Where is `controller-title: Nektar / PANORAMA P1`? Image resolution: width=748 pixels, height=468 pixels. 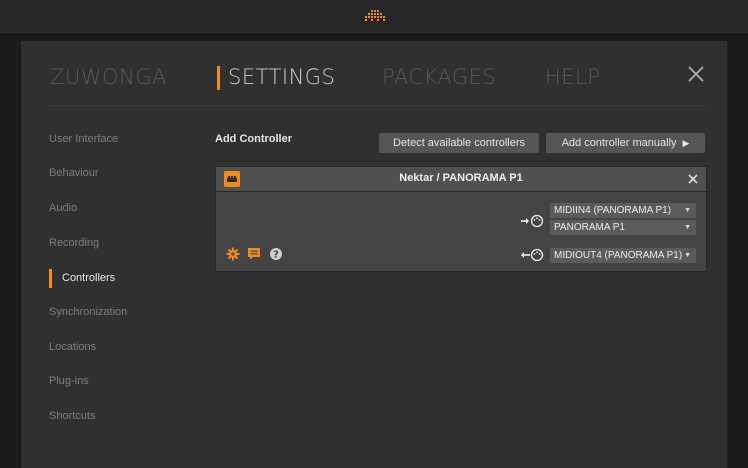
controller-title: Nektar / PANORAMA P1 is located at coordinates (461, 178).